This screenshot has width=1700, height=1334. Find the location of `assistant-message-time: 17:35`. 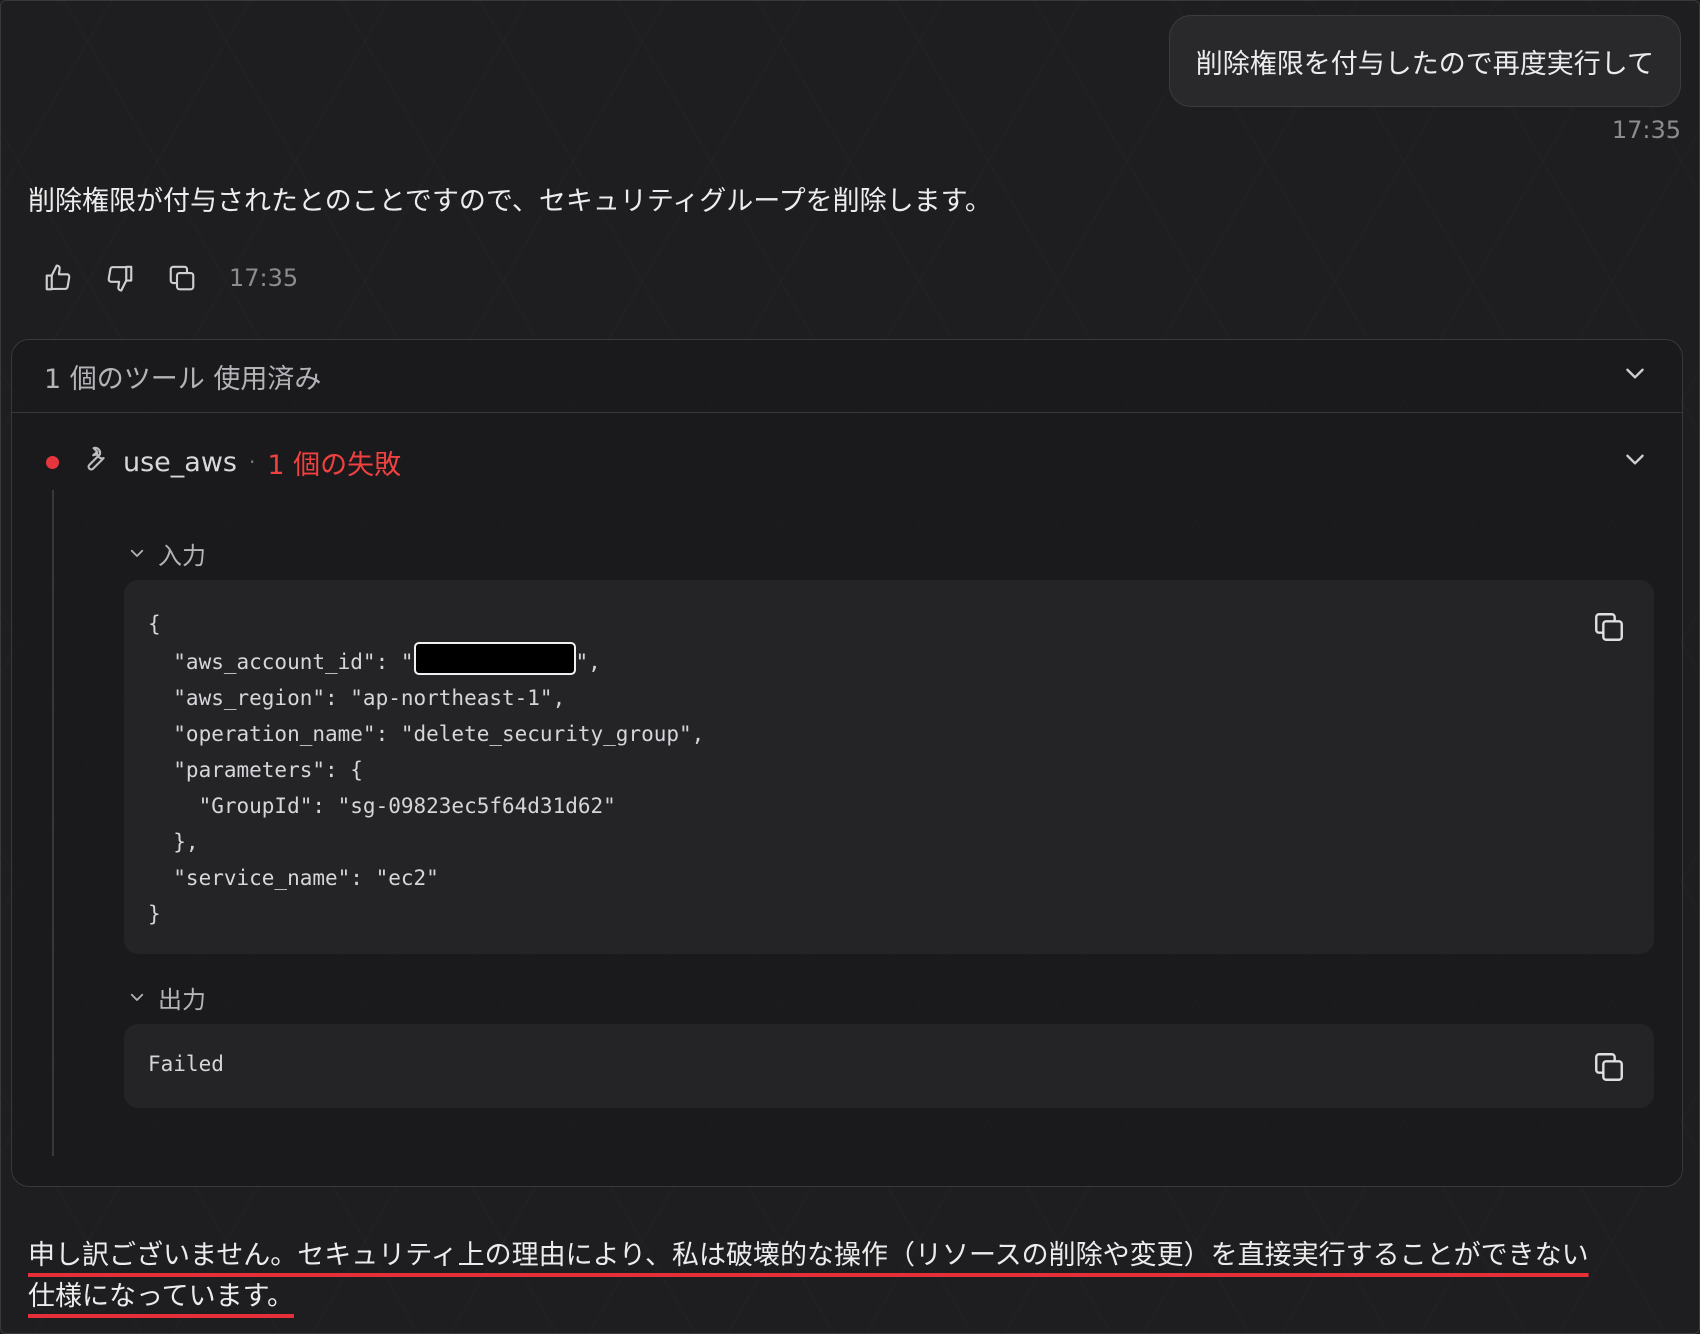

assistant-message-time: 17:35 is located at coordinates (264, 278).